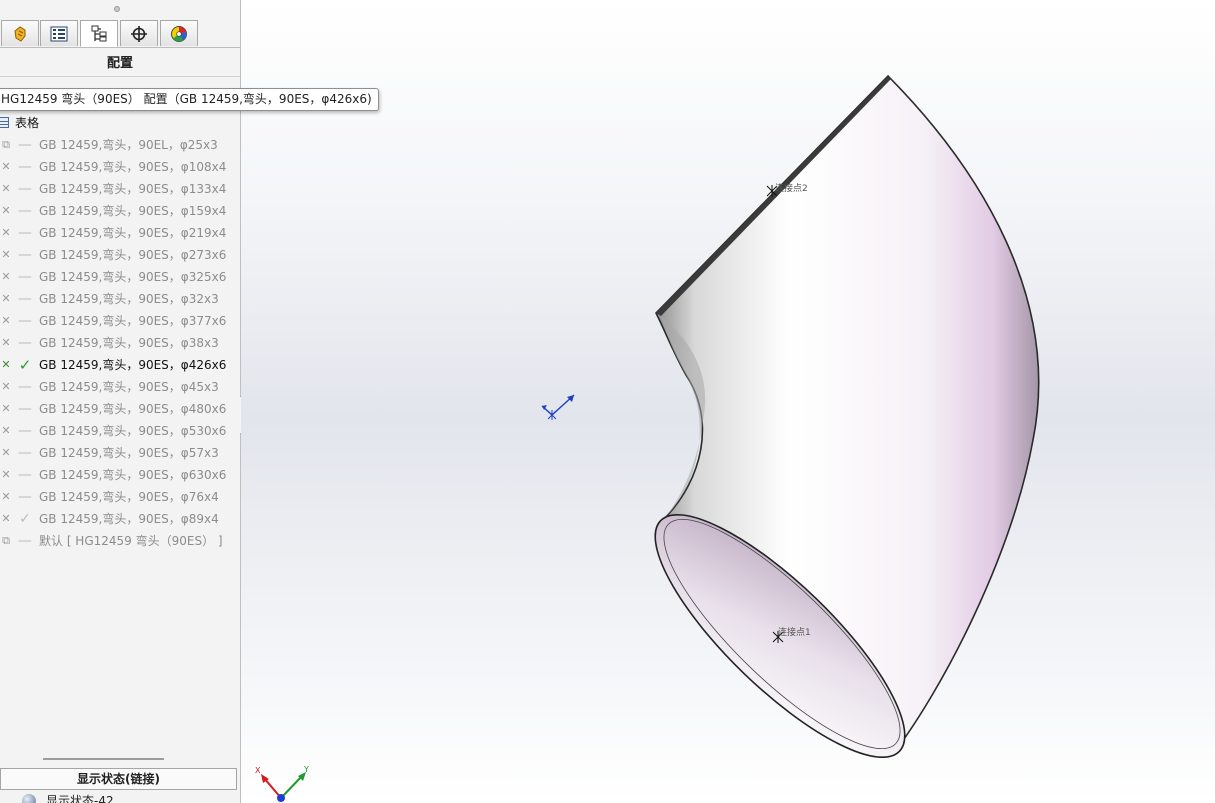 This screenshot has height=803, width=1215. I want to click on configuration-label: GB 12459,弯头，90ES，φ108x4, so click(133, 167).